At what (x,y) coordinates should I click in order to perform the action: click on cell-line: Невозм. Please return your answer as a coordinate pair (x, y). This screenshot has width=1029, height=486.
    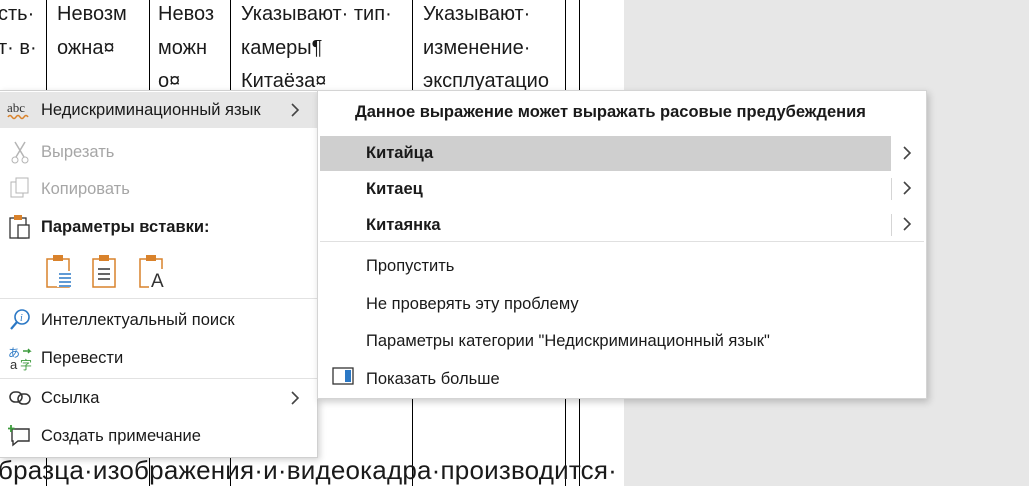
    Looking at the image, I should click on (92, 14).